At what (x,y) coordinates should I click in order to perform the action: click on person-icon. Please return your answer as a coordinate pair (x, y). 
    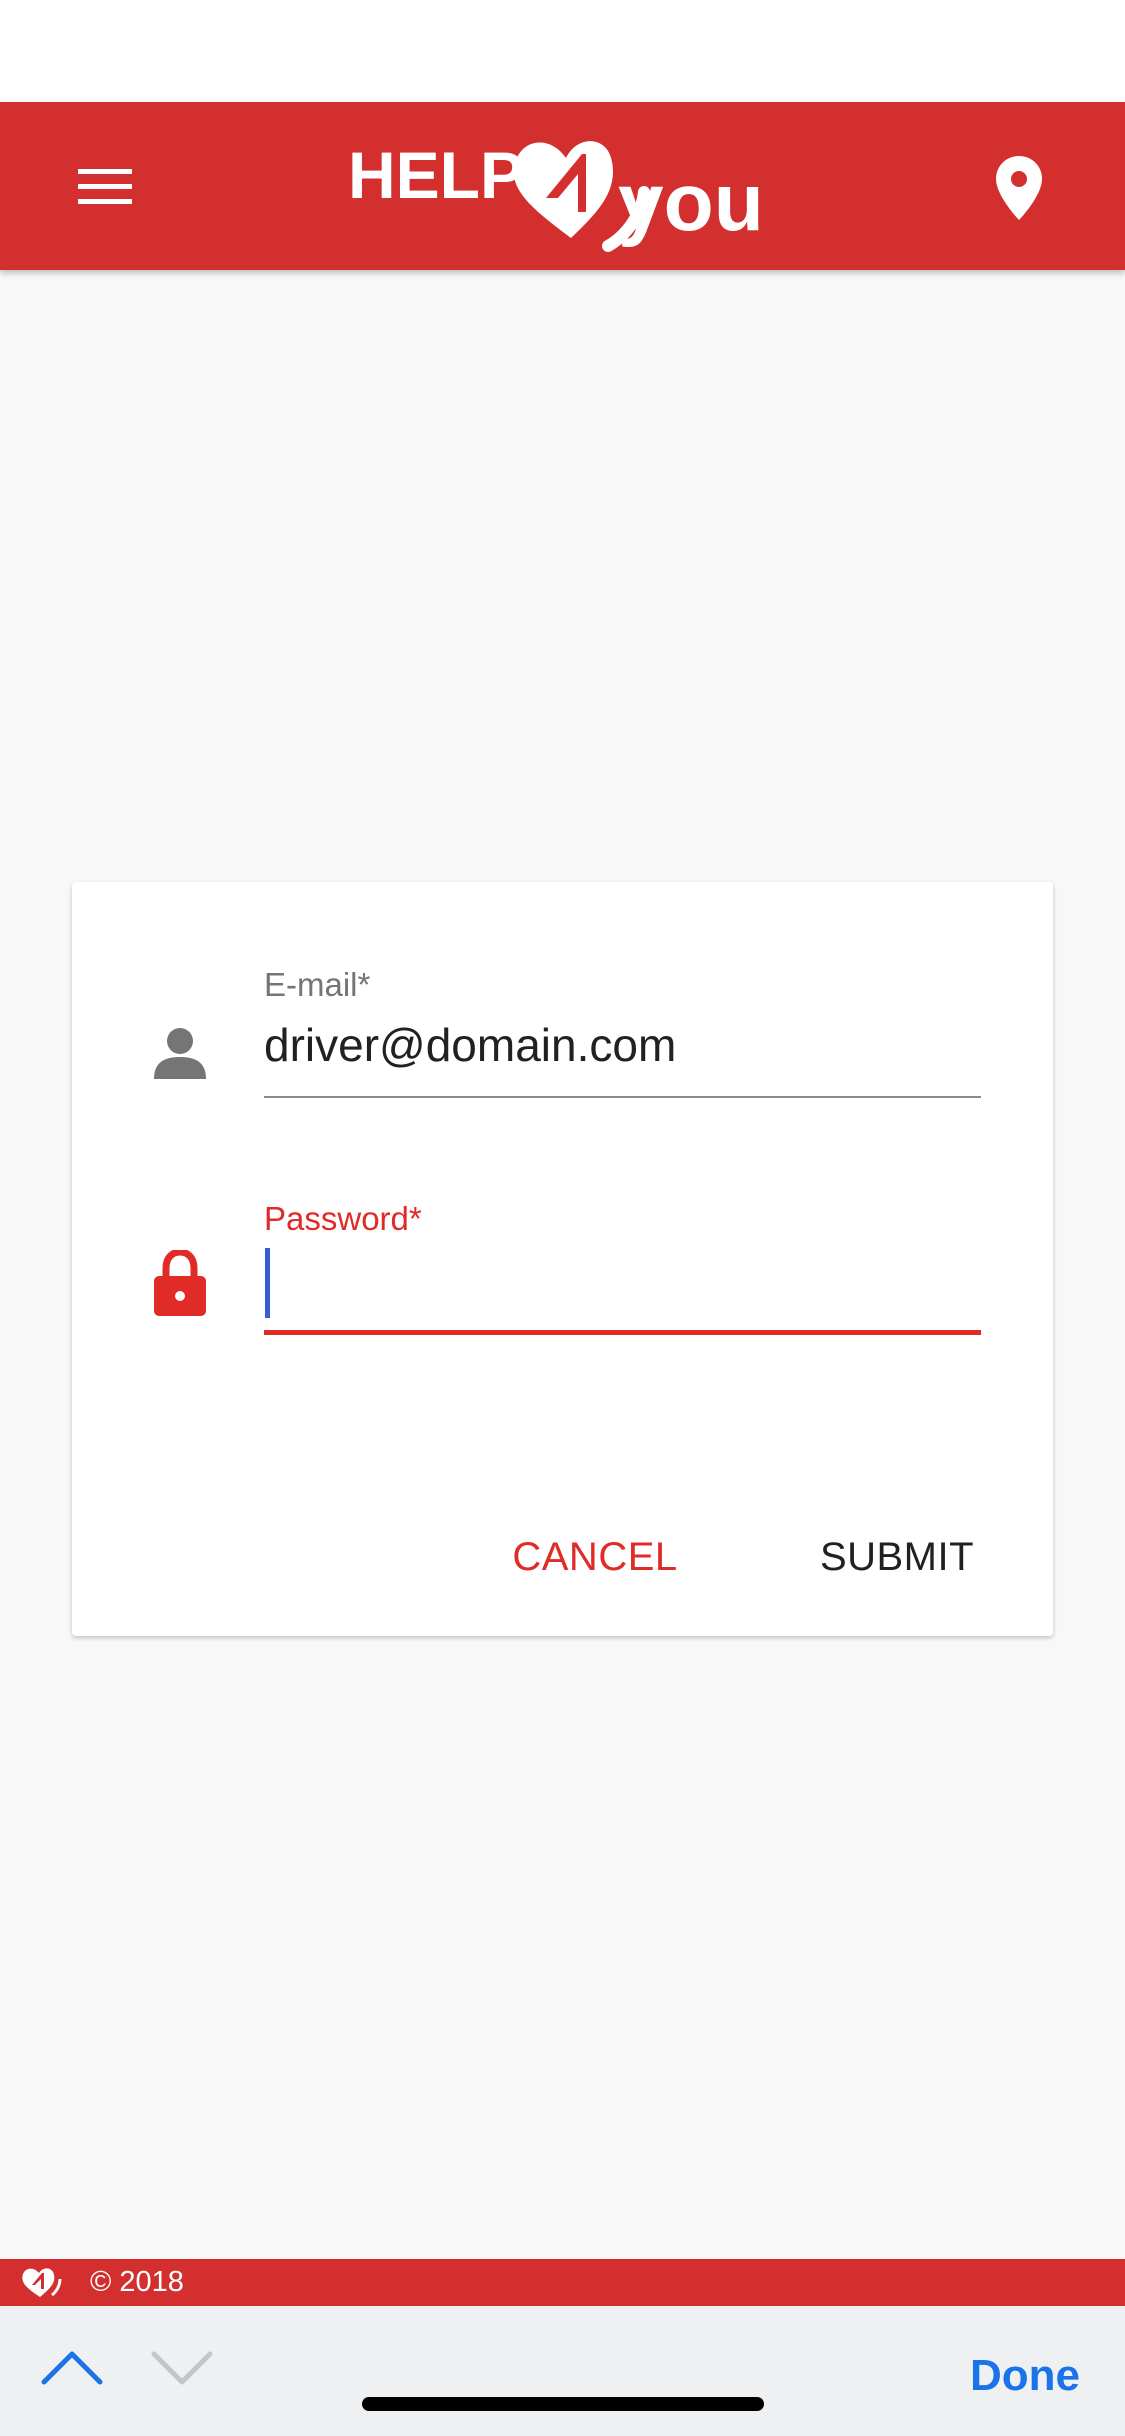
    Looking at the image, I should click on (180, 1053).